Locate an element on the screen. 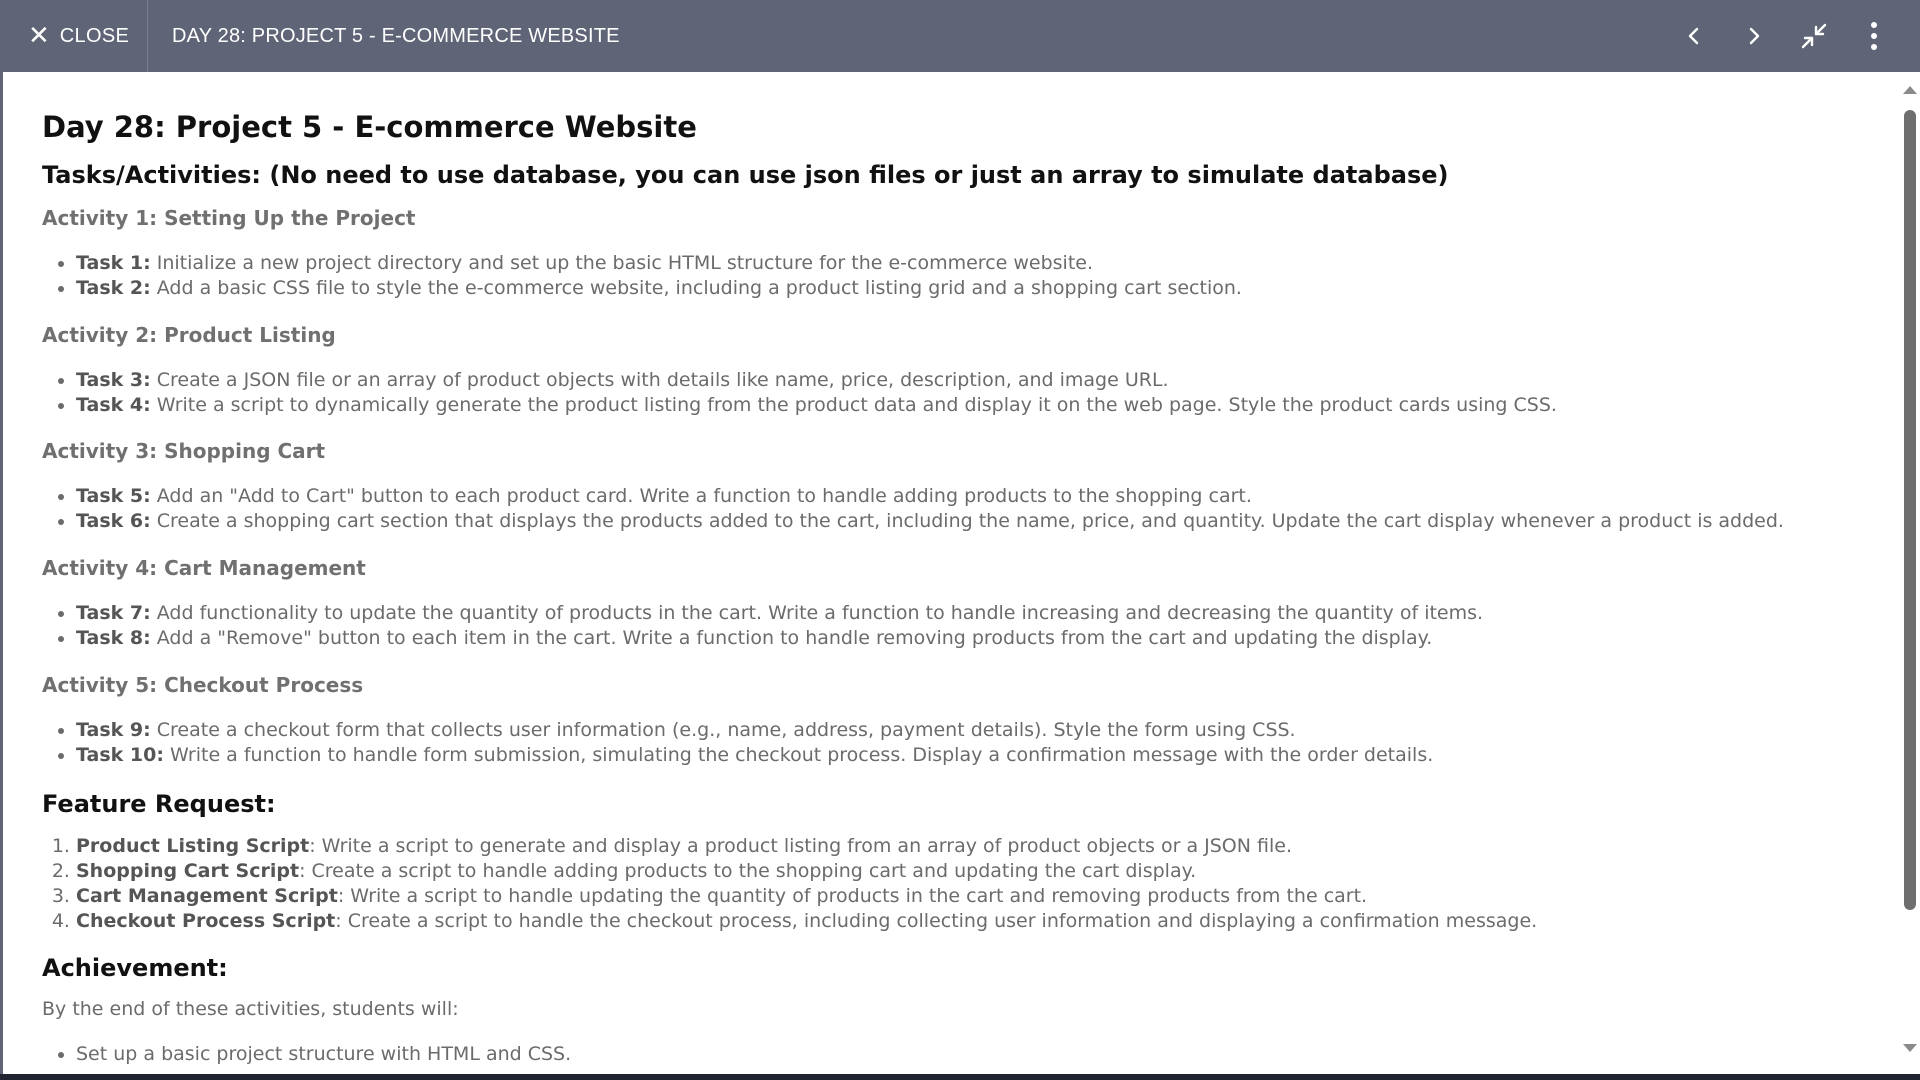  scroll-up-arrow-icon is located at coordinates (1910, 90).